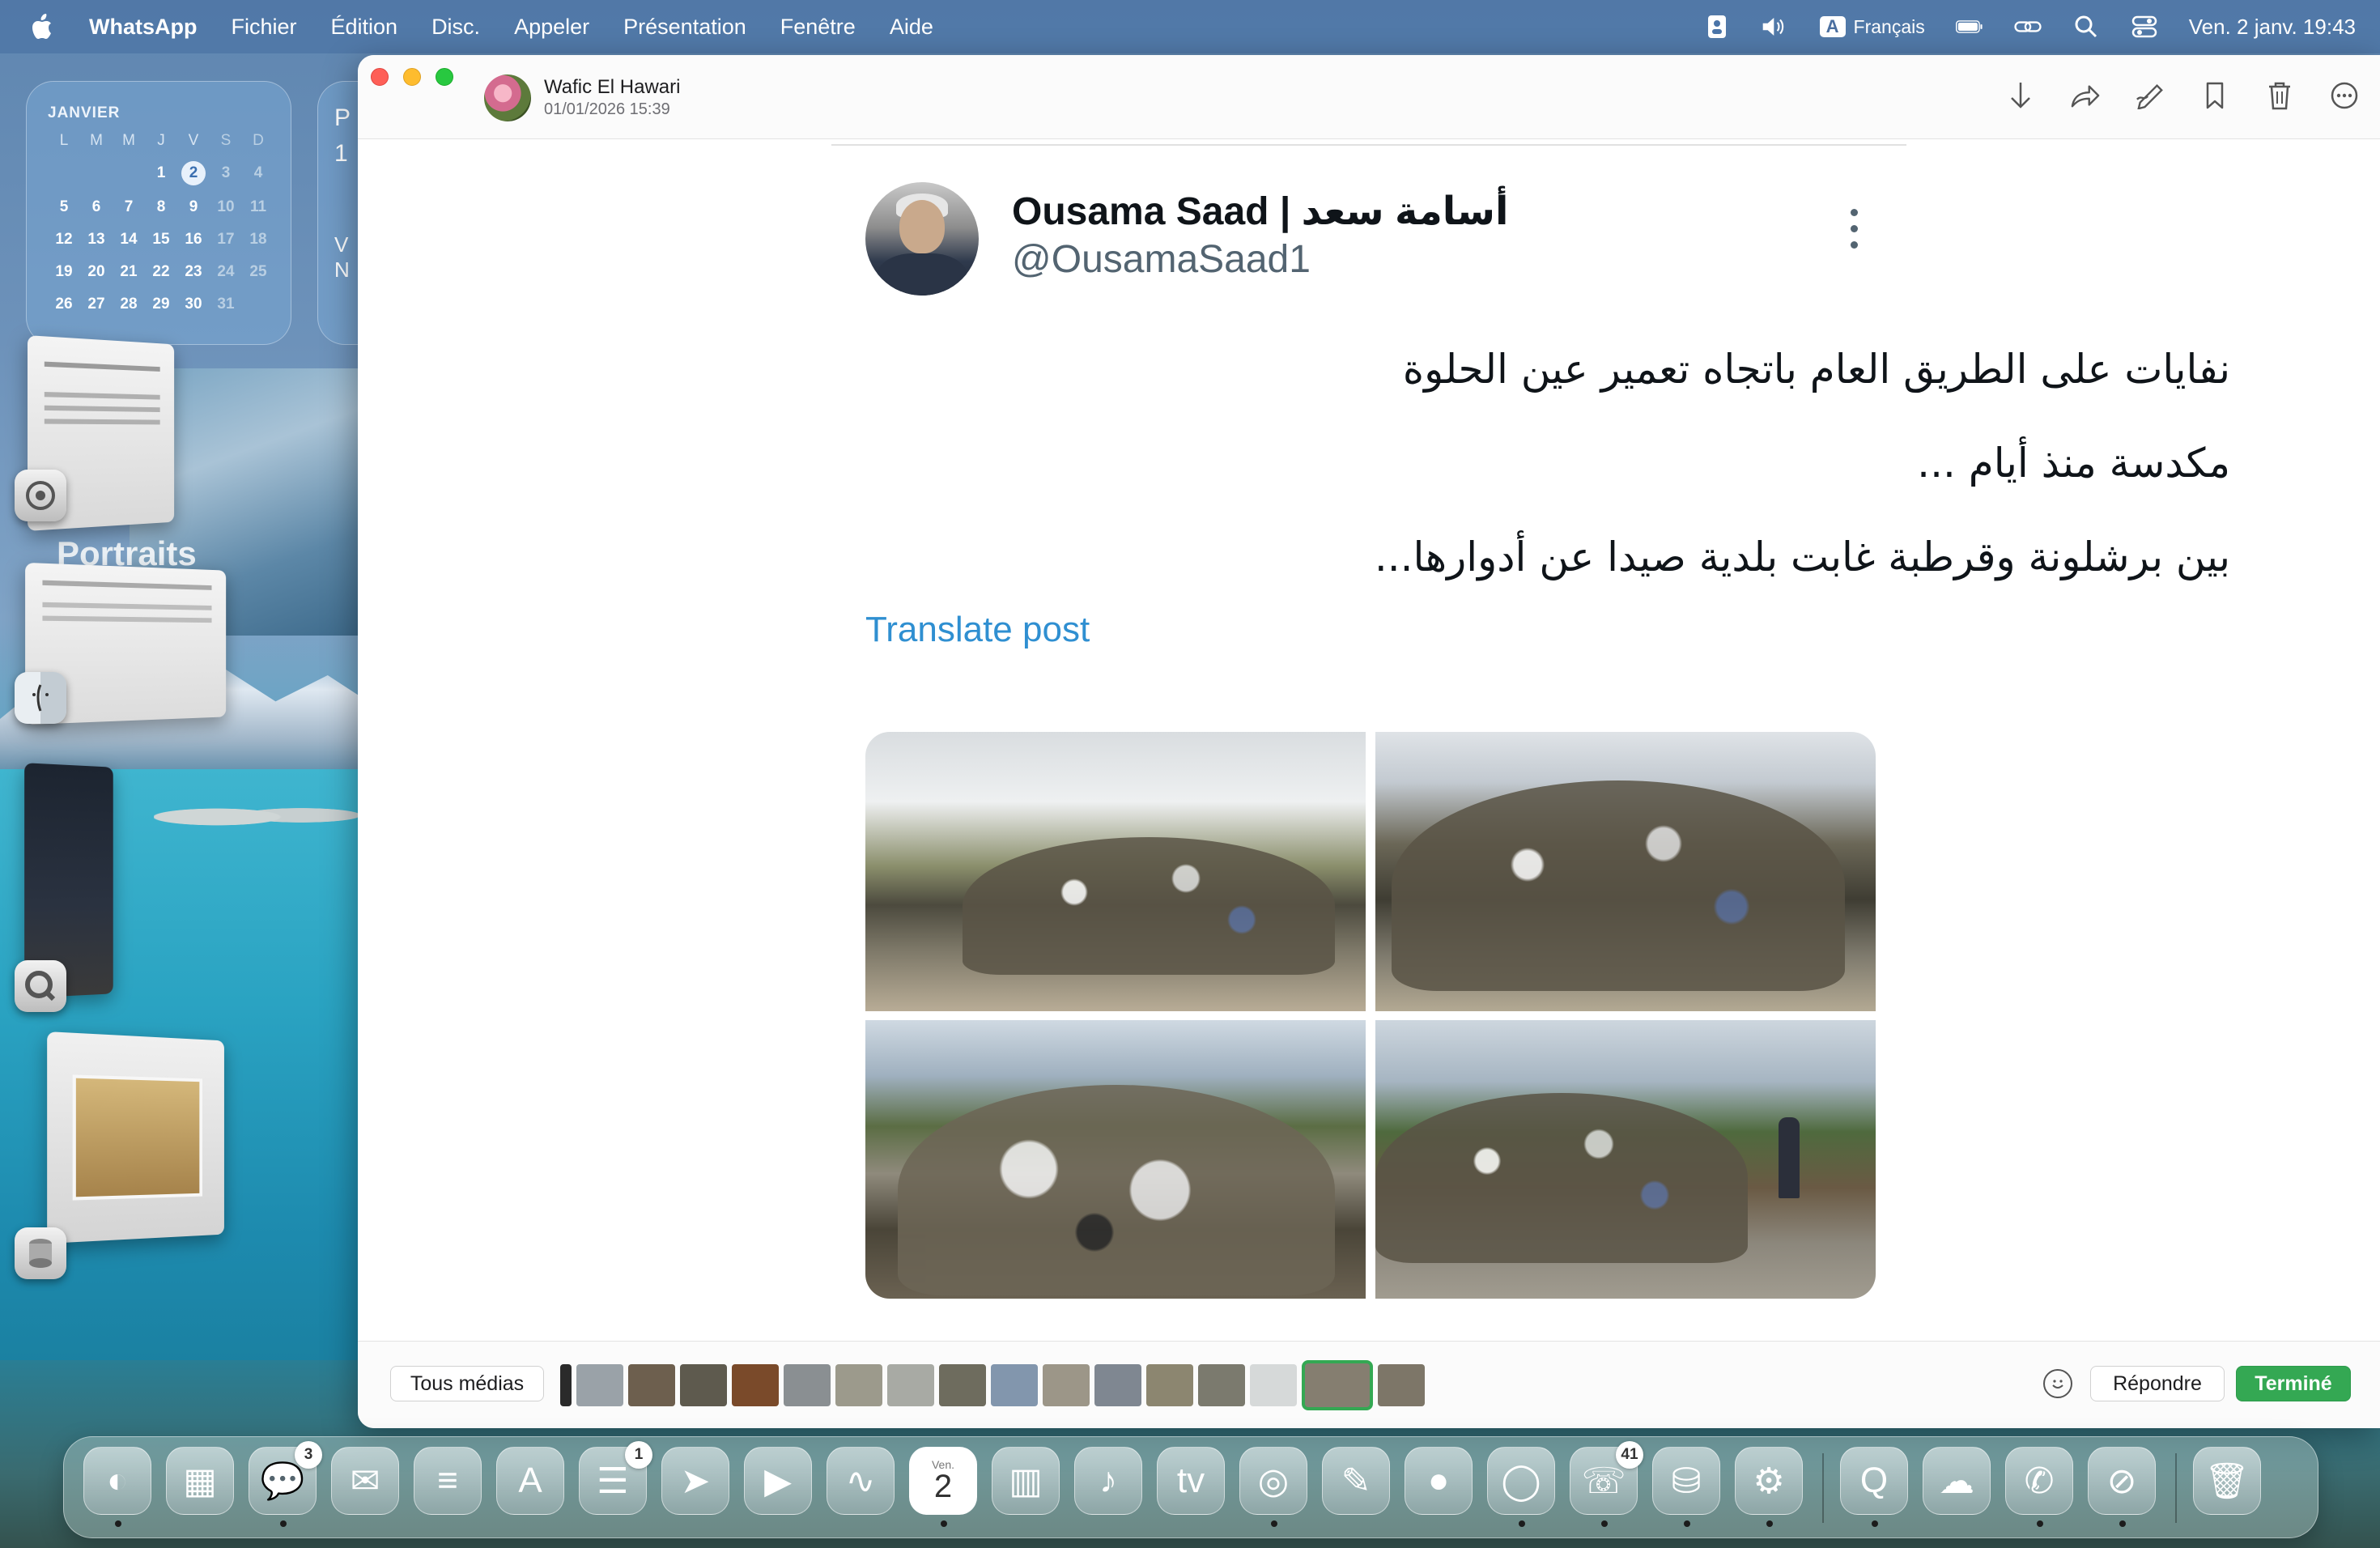  What do you see at coordinates (161, 239) in the screenshot?
I see `calendar-day: 15` at bounding box center [161, 239].